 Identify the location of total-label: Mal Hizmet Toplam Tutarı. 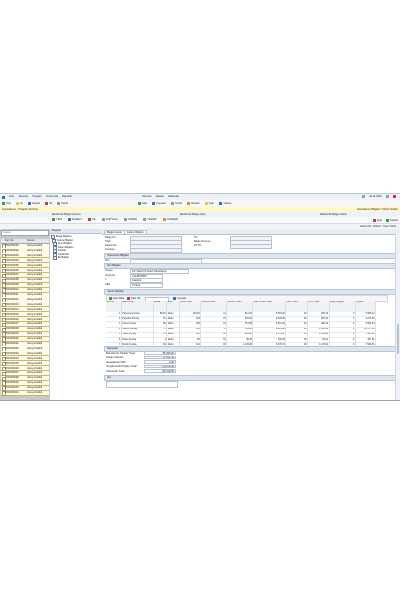
(121, 353).